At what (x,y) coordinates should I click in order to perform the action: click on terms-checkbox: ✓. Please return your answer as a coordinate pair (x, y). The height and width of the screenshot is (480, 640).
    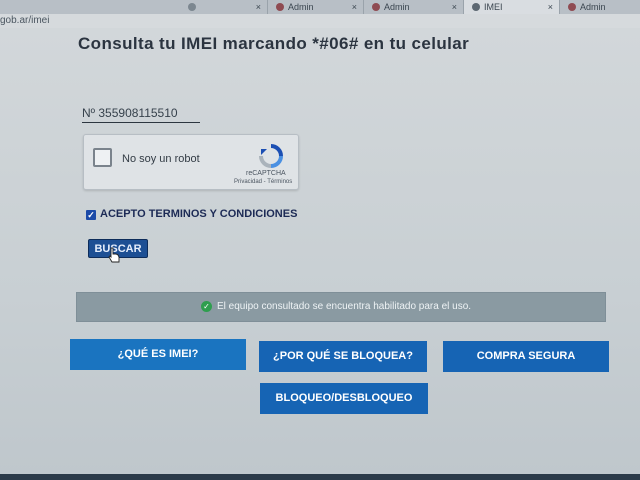
    Looking at the image, I should click on (91, 215).